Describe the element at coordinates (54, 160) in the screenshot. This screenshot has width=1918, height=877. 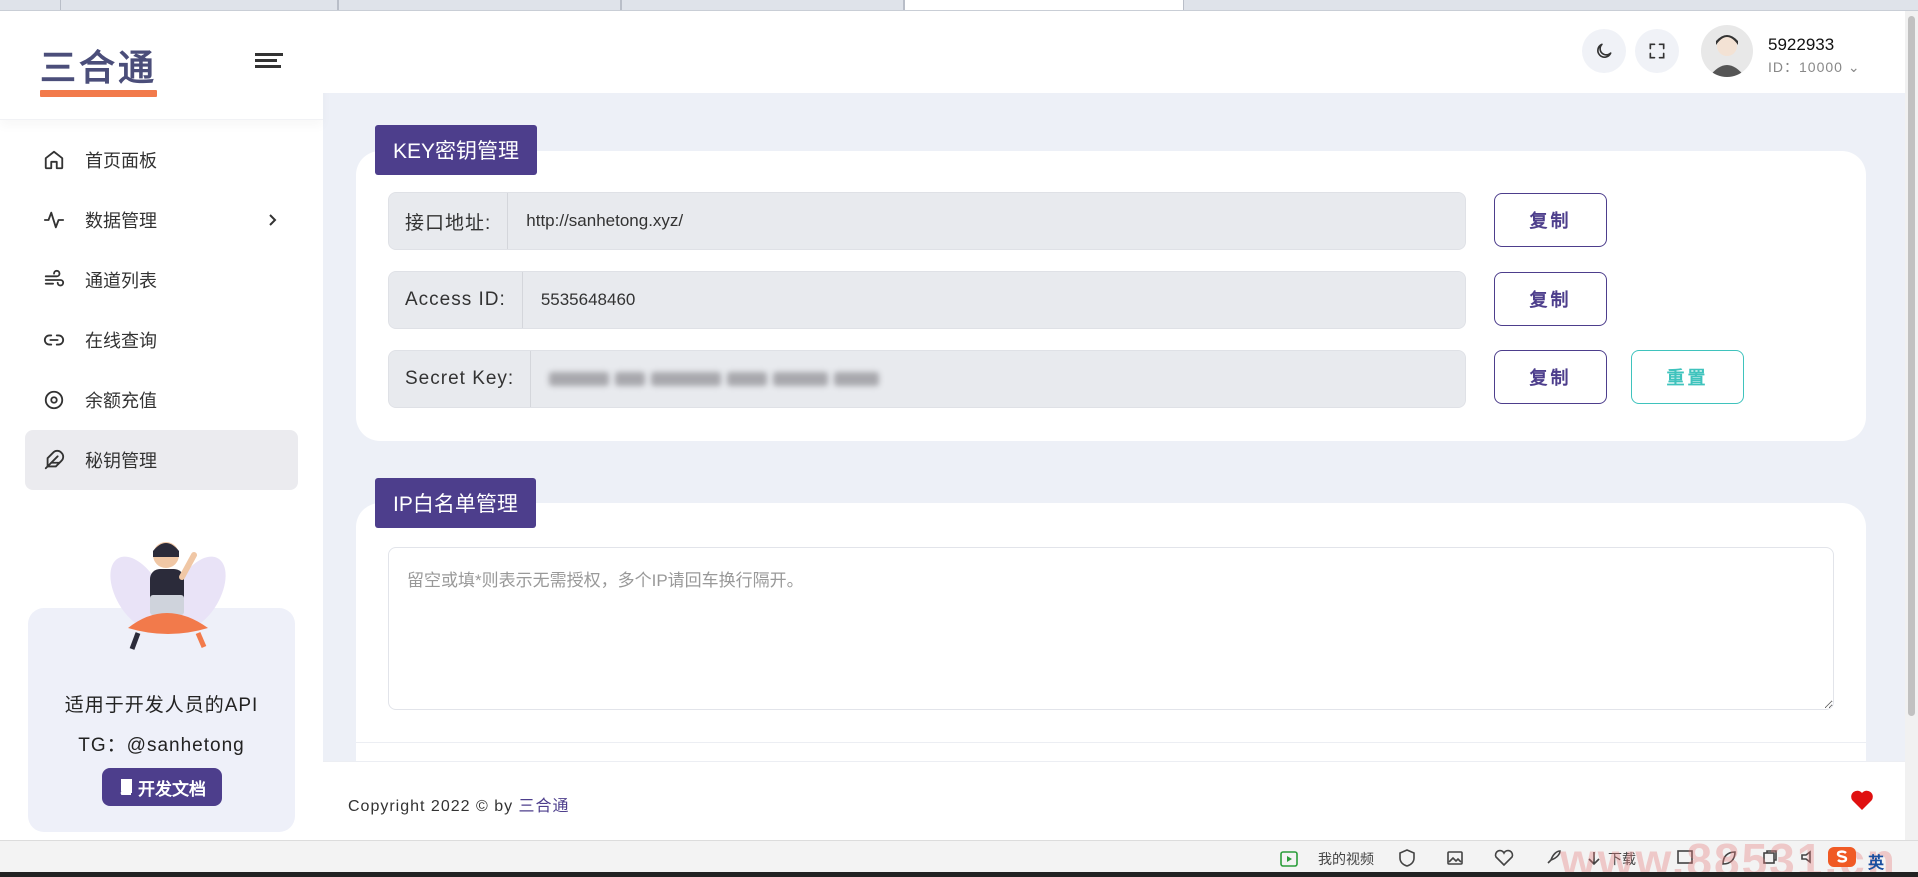
I see `home-icon` at that location.